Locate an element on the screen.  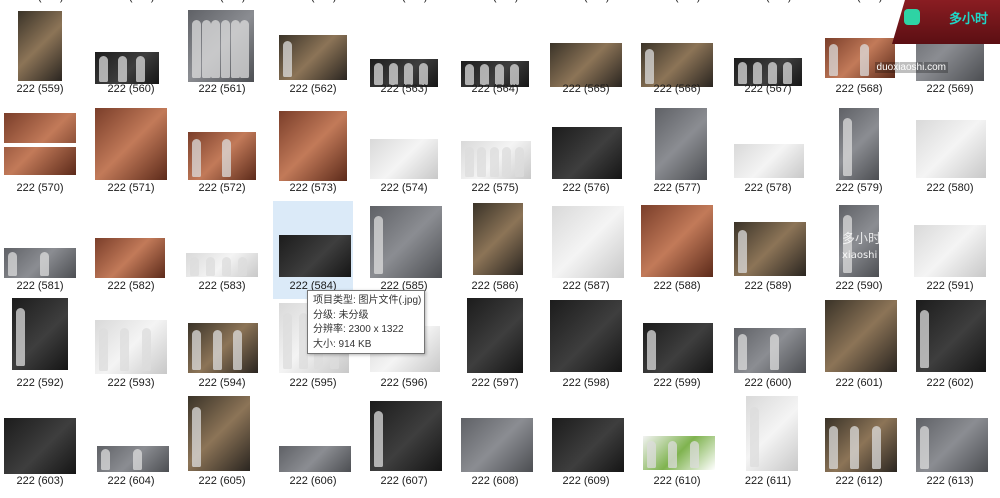
file-item: 222 (600) is located at coordinates (768, 347).